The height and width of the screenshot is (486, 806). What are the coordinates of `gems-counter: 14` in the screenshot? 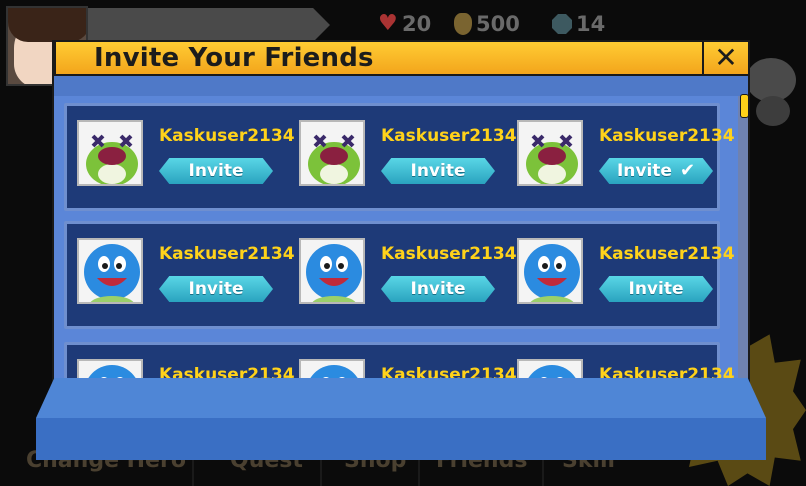 It's located at (578, 24).